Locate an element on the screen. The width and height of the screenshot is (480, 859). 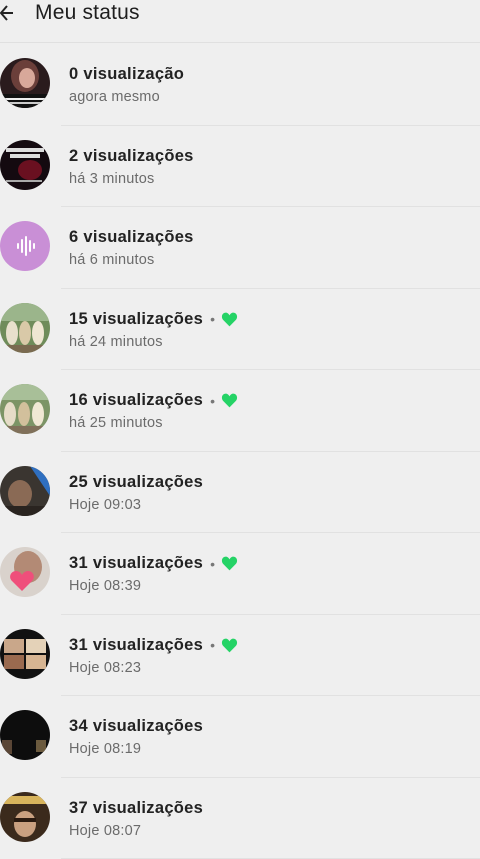
view-count: 0 visualização is located at coordinates (126, 74).